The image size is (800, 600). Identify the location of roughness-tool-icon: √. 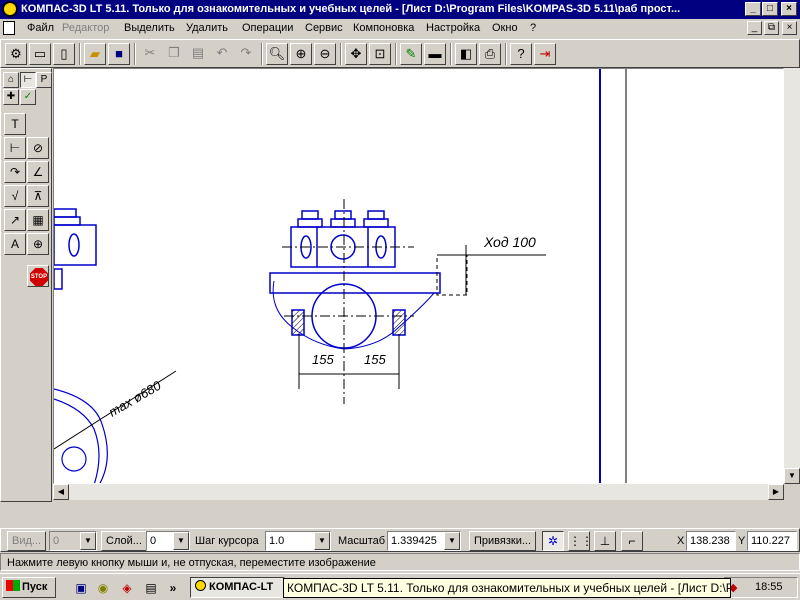
(15, 196).